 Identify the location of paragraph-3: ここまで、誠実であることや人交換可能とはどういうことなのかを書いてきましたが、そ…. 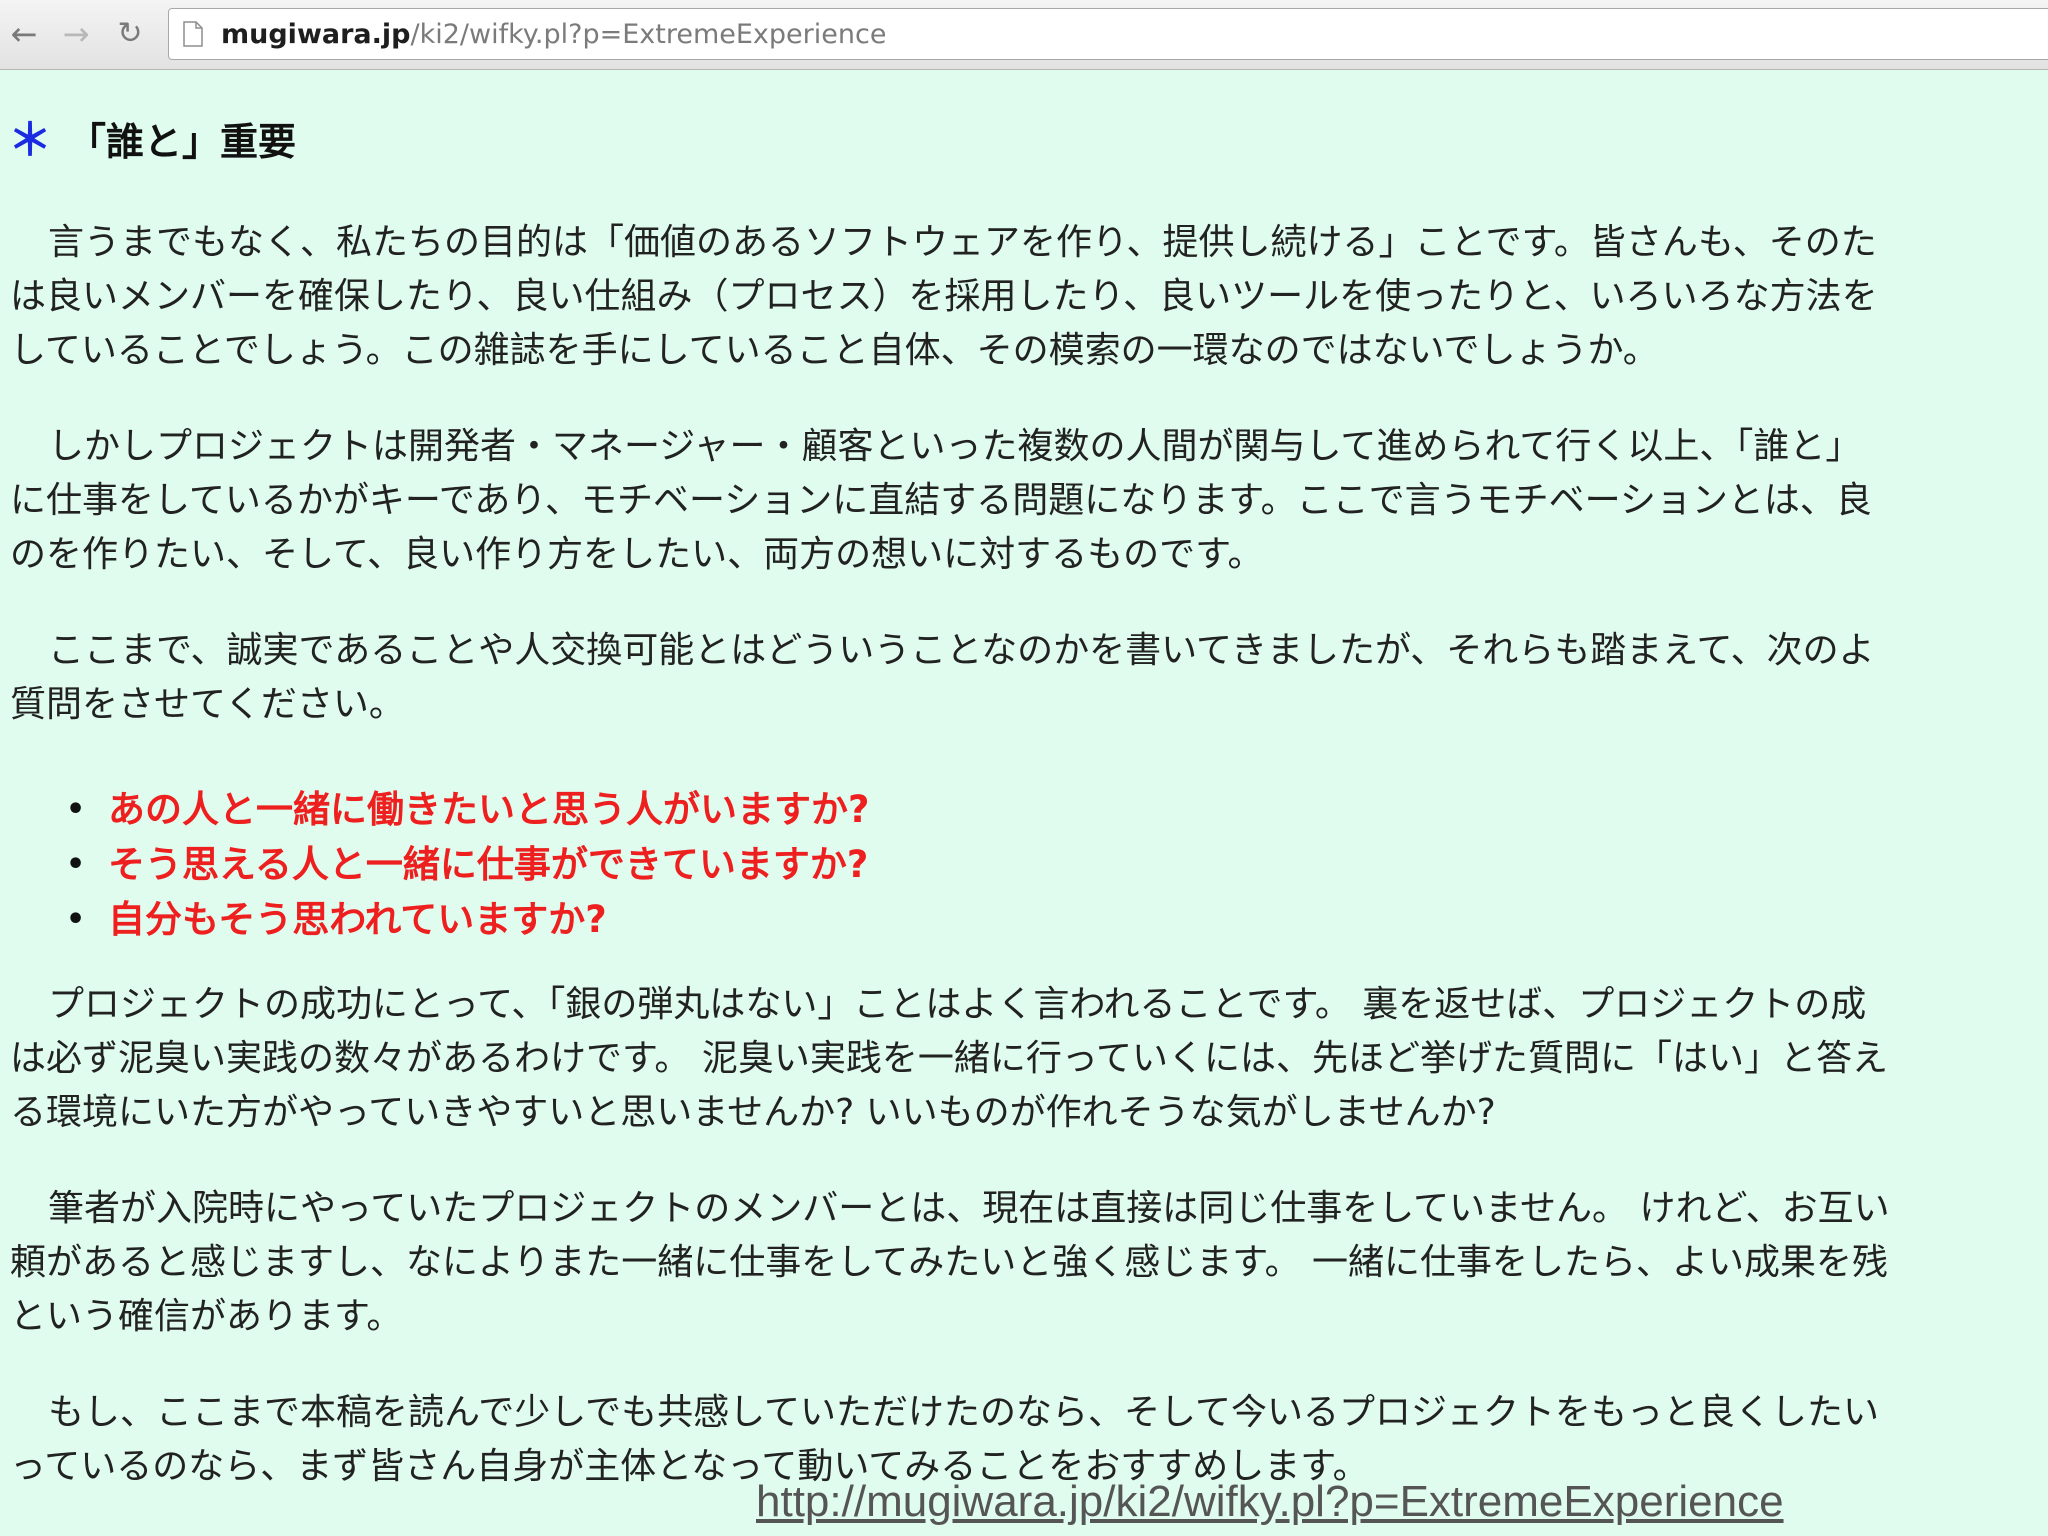
(1029, 678).